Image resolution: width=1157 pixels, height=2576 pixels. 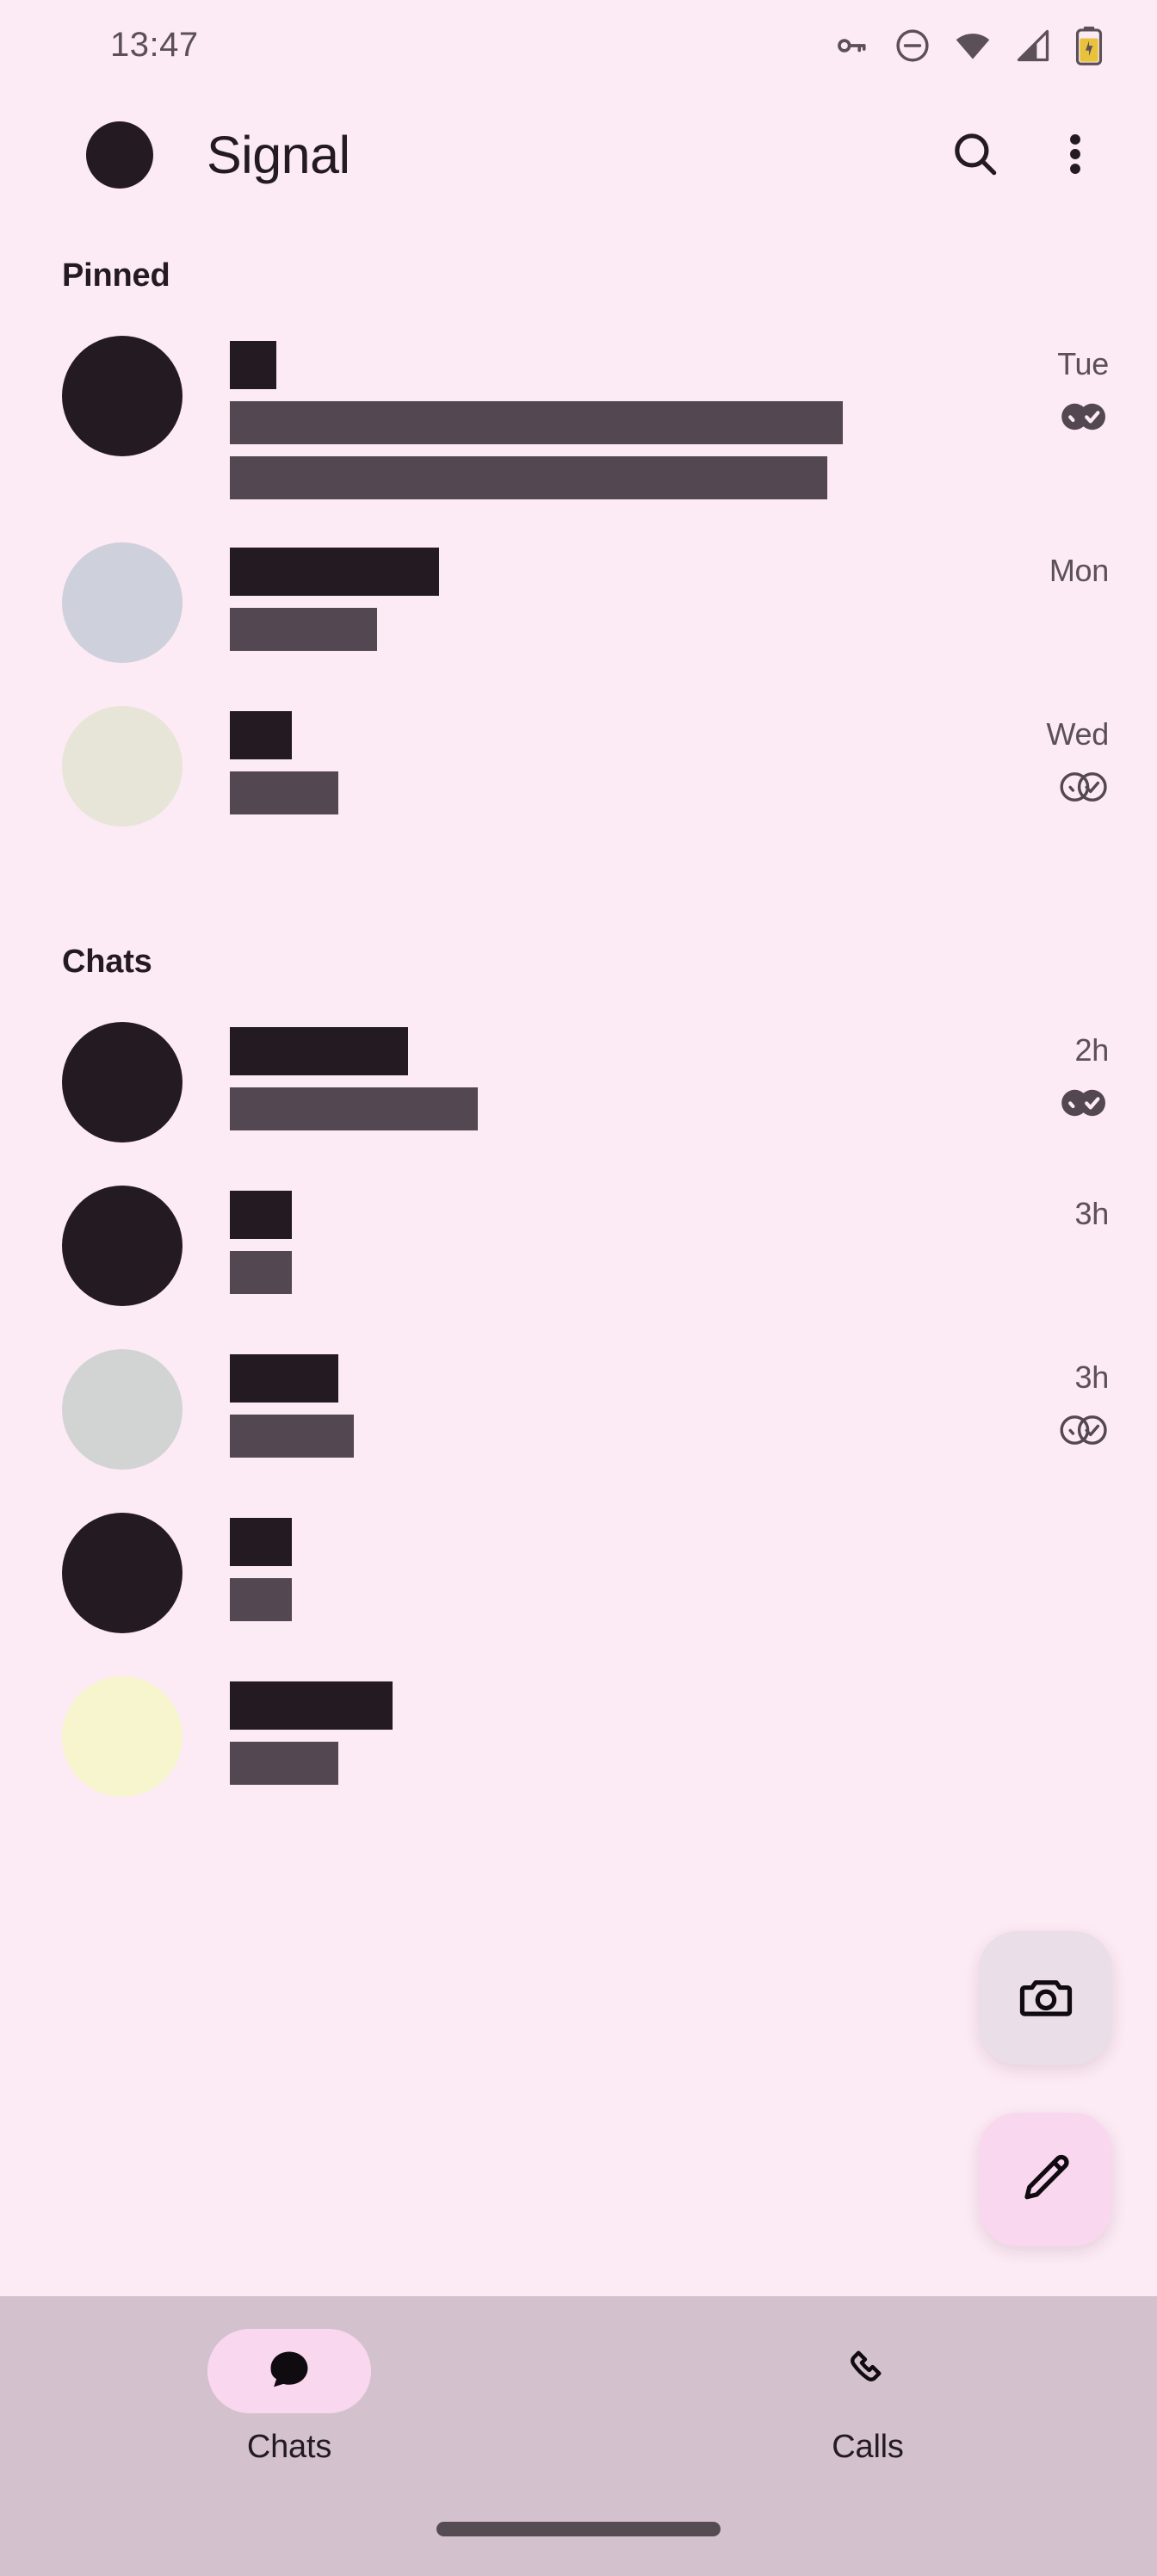 I want to click on timestamp: 2h, so click(x=1092, y=1050).